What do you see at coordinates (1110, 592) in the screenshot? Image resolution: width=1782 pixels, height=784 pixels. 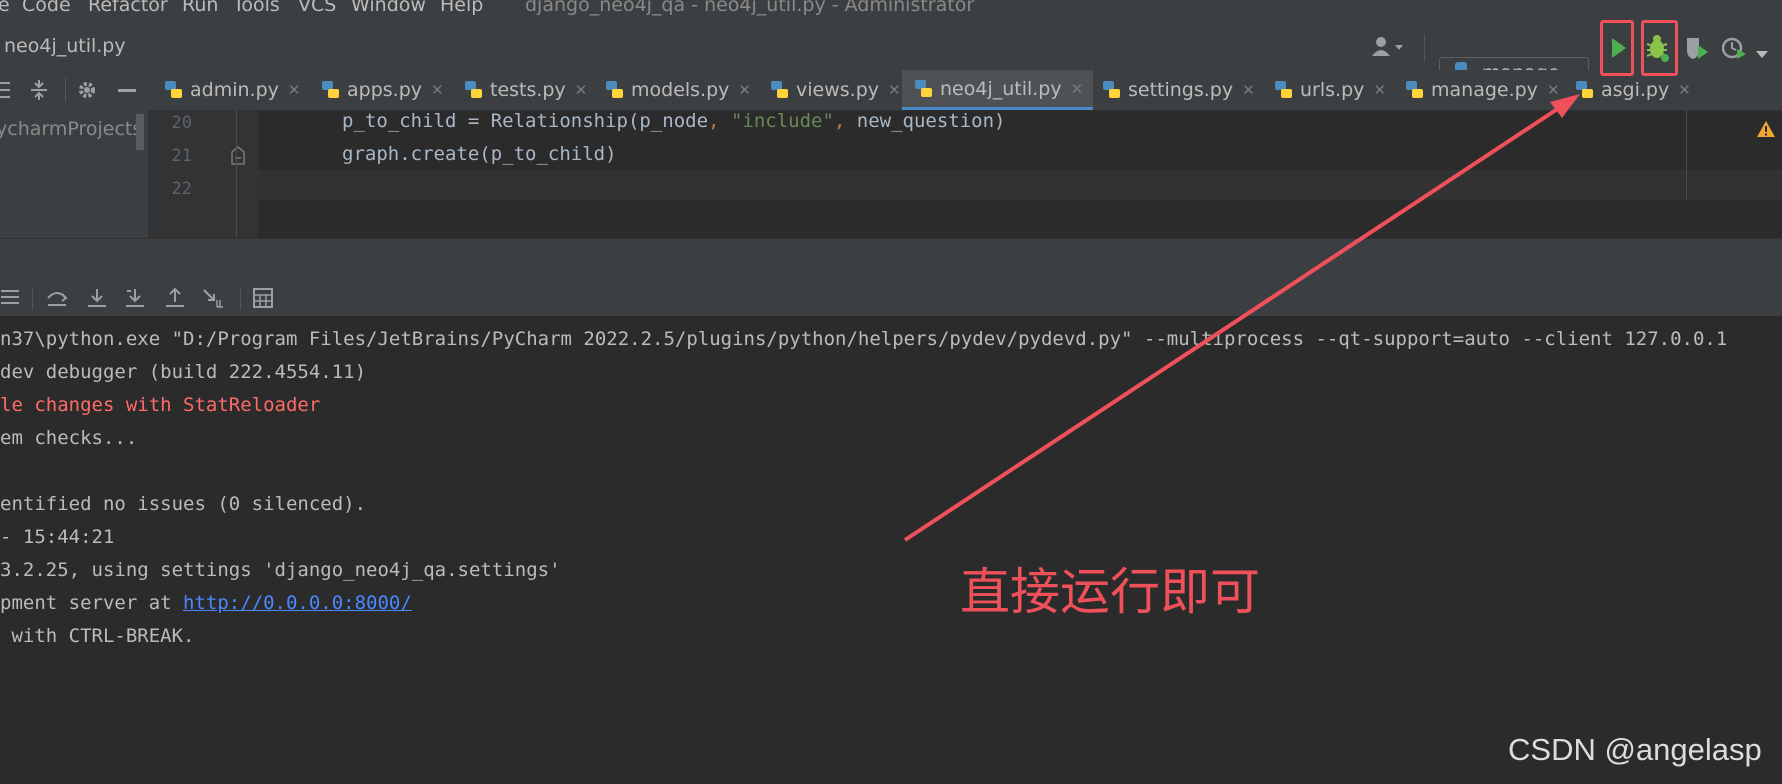 I see `annotation-text: 直接运行即可` at bounding box center [1110, 592].